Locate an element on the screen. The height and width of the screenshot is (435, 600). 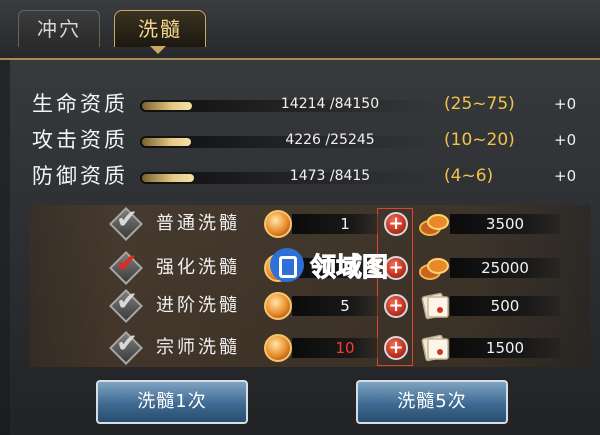
watermark-logo-icon is located at coordinates (287, 265).